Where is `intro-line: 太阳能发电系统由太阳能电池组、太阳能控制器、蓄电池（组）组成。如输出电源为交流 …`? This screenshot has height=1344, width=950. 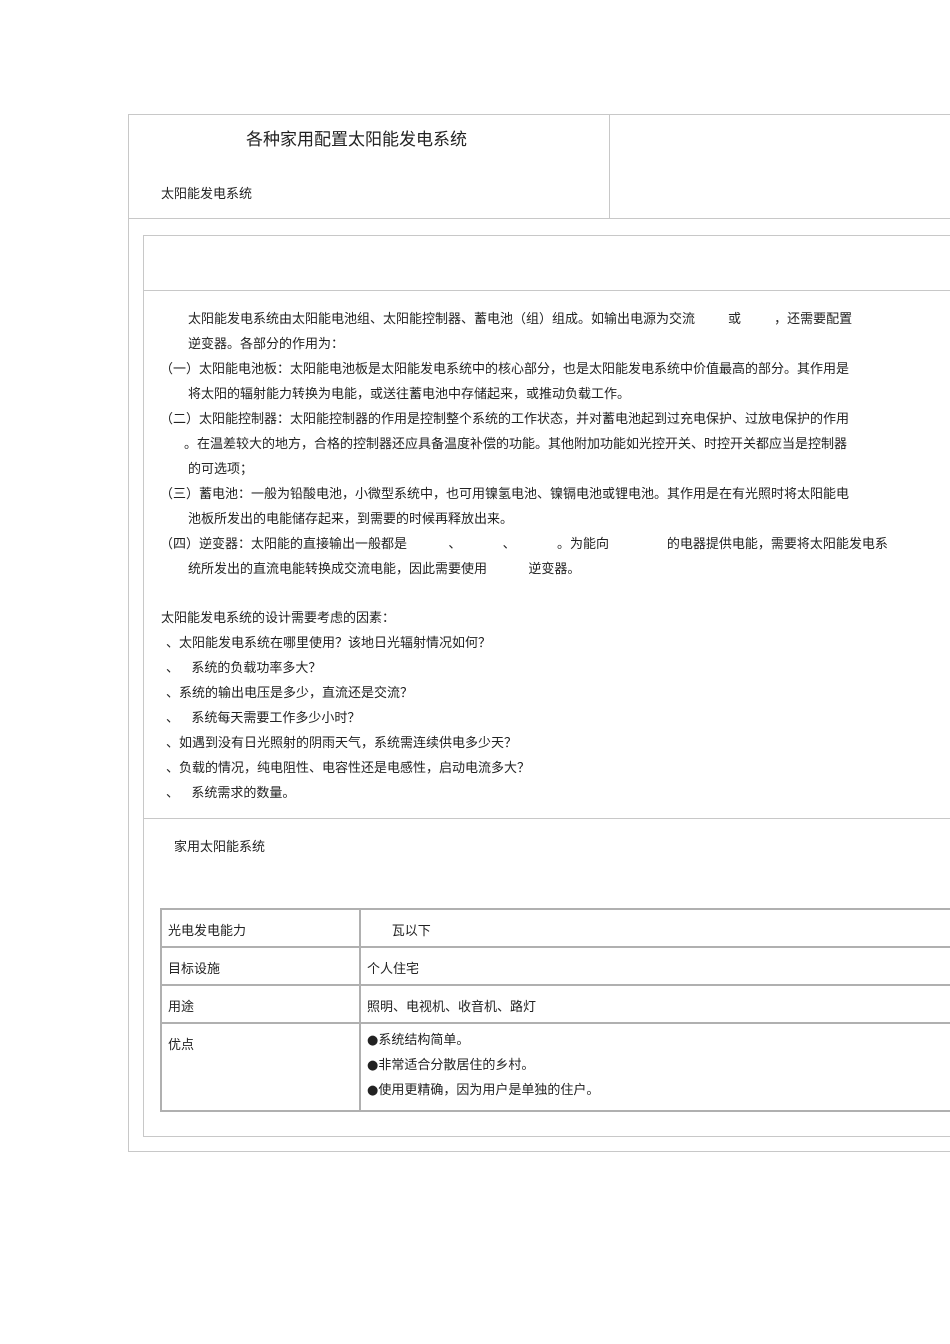 intro-line: 太阳能发电系统由太阳能电池组、太阳能控制器、蓄电池（组）组成。如输出电源为交流 … is located at coordinates (520, 319).